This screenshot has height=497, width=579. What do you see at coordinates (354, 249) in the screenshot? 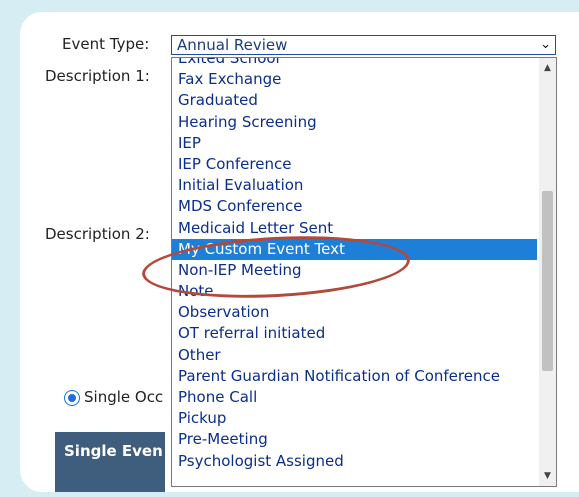
I see `dropdown-option: My Custom Event Text` at bounding box center [354, 249].